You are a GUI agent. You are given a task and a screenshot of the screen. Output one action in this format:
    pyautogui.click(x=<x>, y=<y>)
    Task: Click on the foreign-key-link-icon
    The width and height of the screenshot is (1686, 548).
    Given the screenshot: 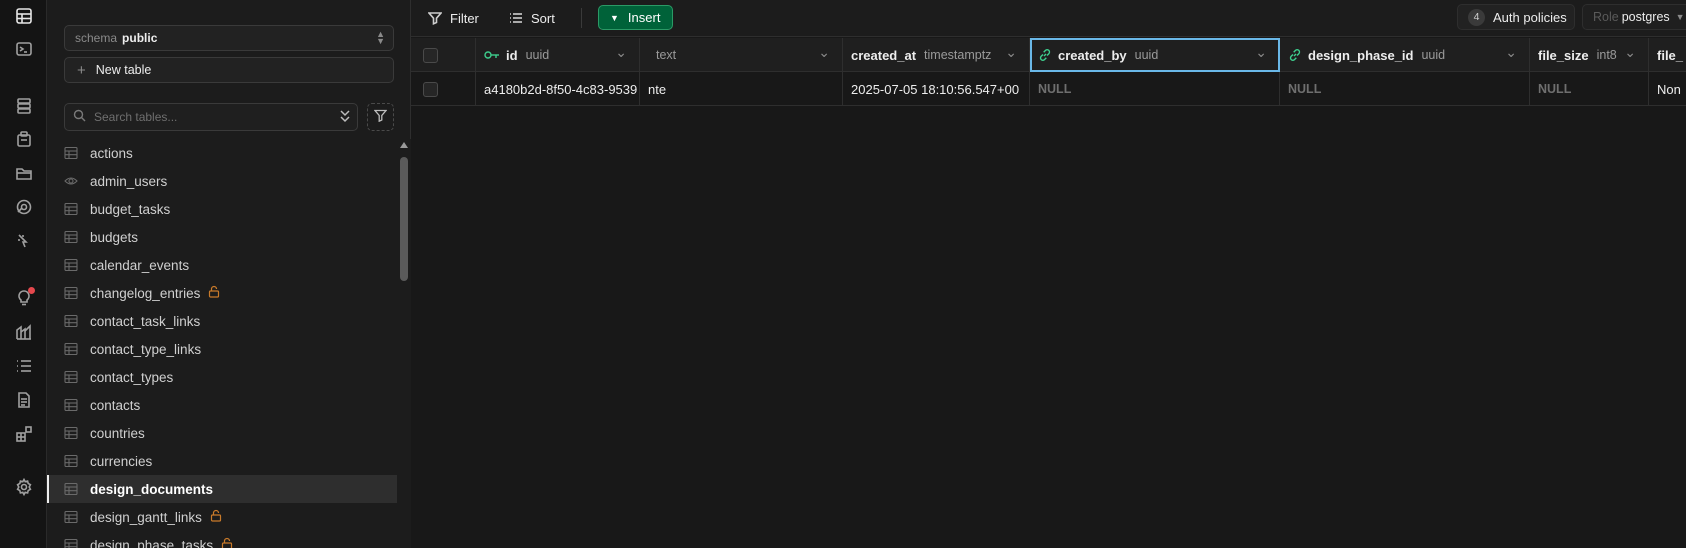 What is the action you would take?
    pyautogui.click(x=1295, y=55)
    